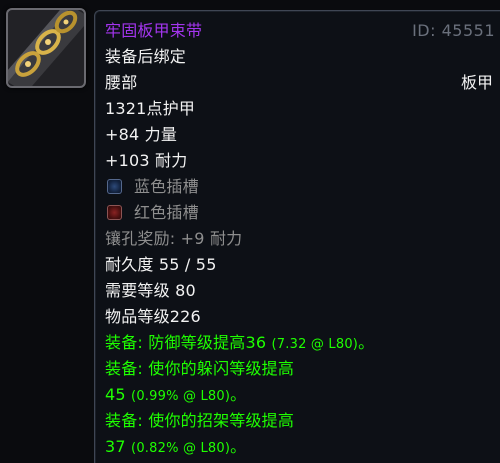 Image resolution: width=500 pixels, height=463 pixels. Describe the element at coordinates (121, 82) in the screenshot. I see `item-slot: 腰部` at that location.